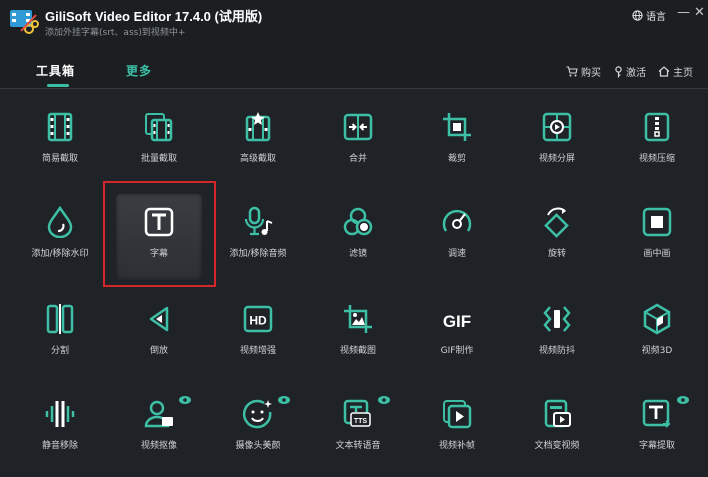 The height and width of the screenshot is (477, 708). What do you see at coordinates (656, 446) in the screenshot?
I see `tool-label: 字幕提取` at bounding box center [656, 446].